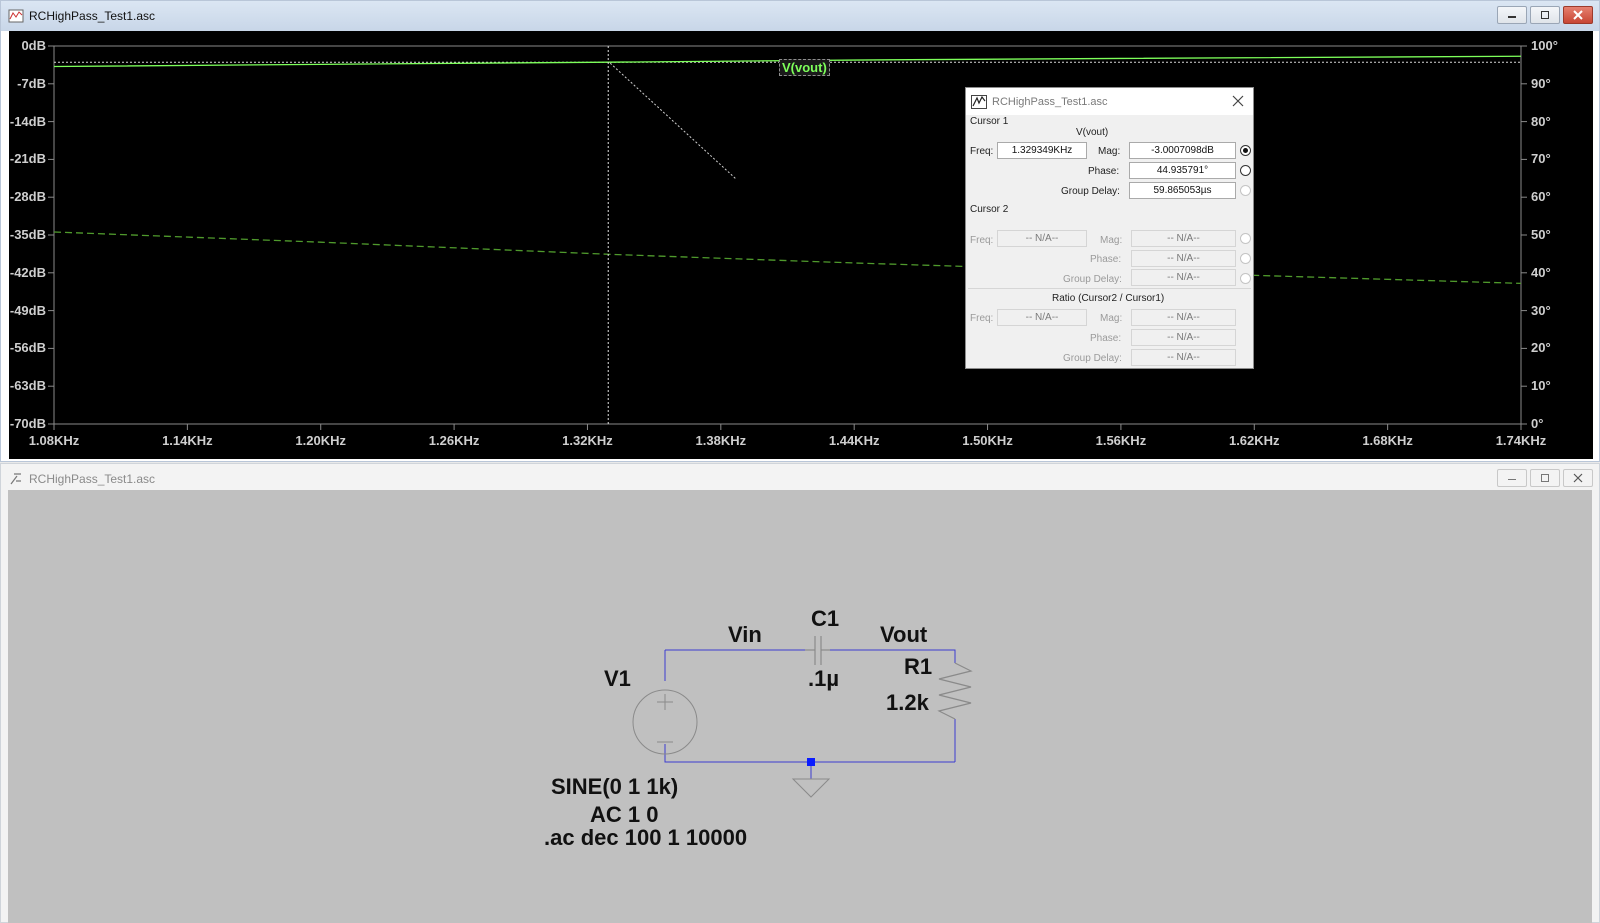  Describe the element at coordinates (1521, 440) in the screenshot. I see `x-tick-label: 1.74KHz` at that location.